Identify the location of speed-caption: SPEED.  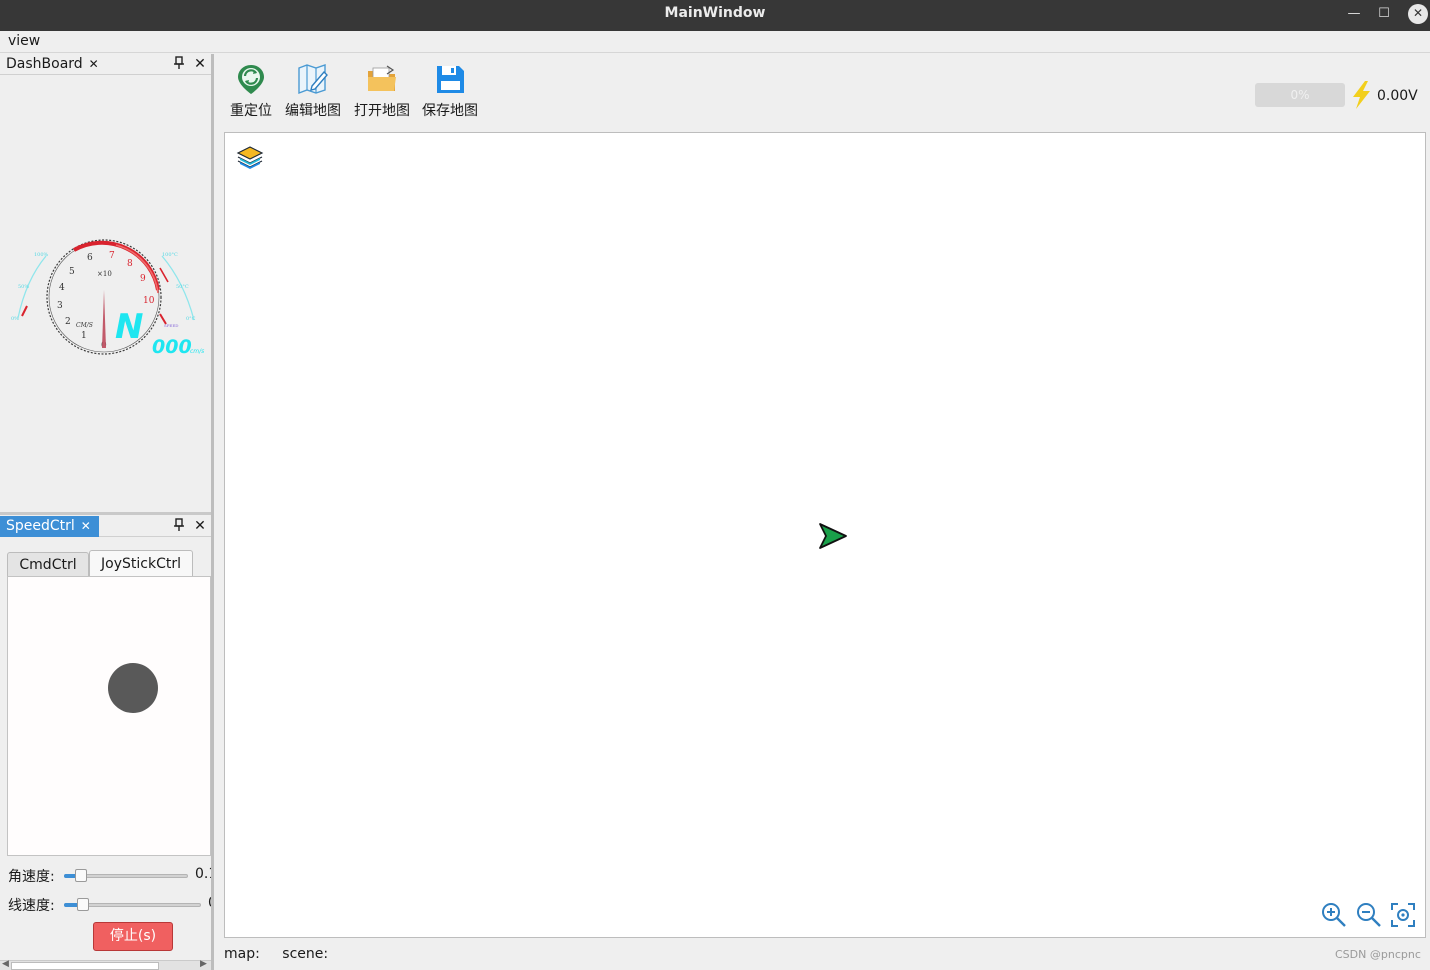
(171, 325).